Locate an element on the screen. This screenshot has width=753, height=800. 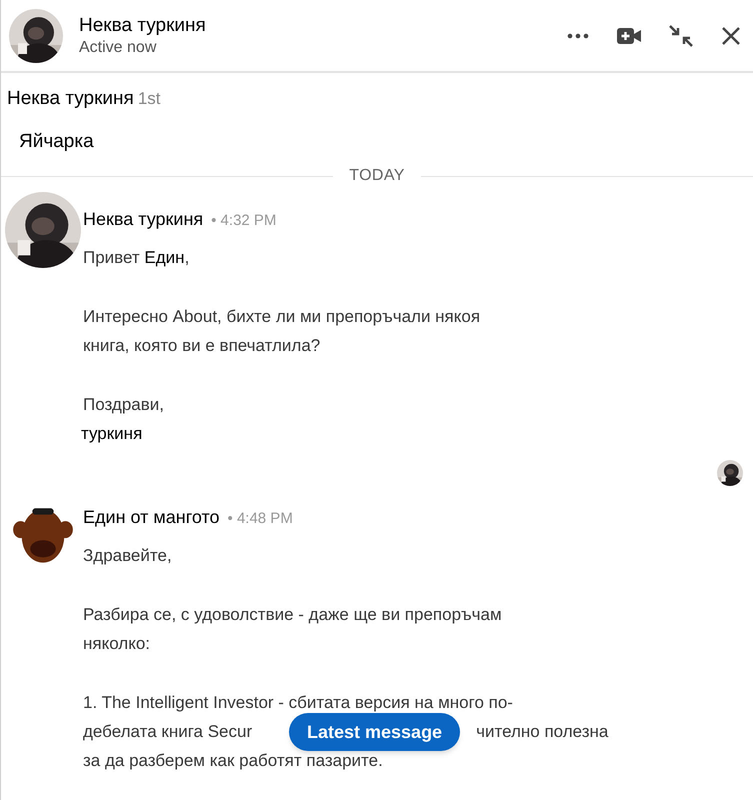
more-icon is located at coordinates (578, 35).